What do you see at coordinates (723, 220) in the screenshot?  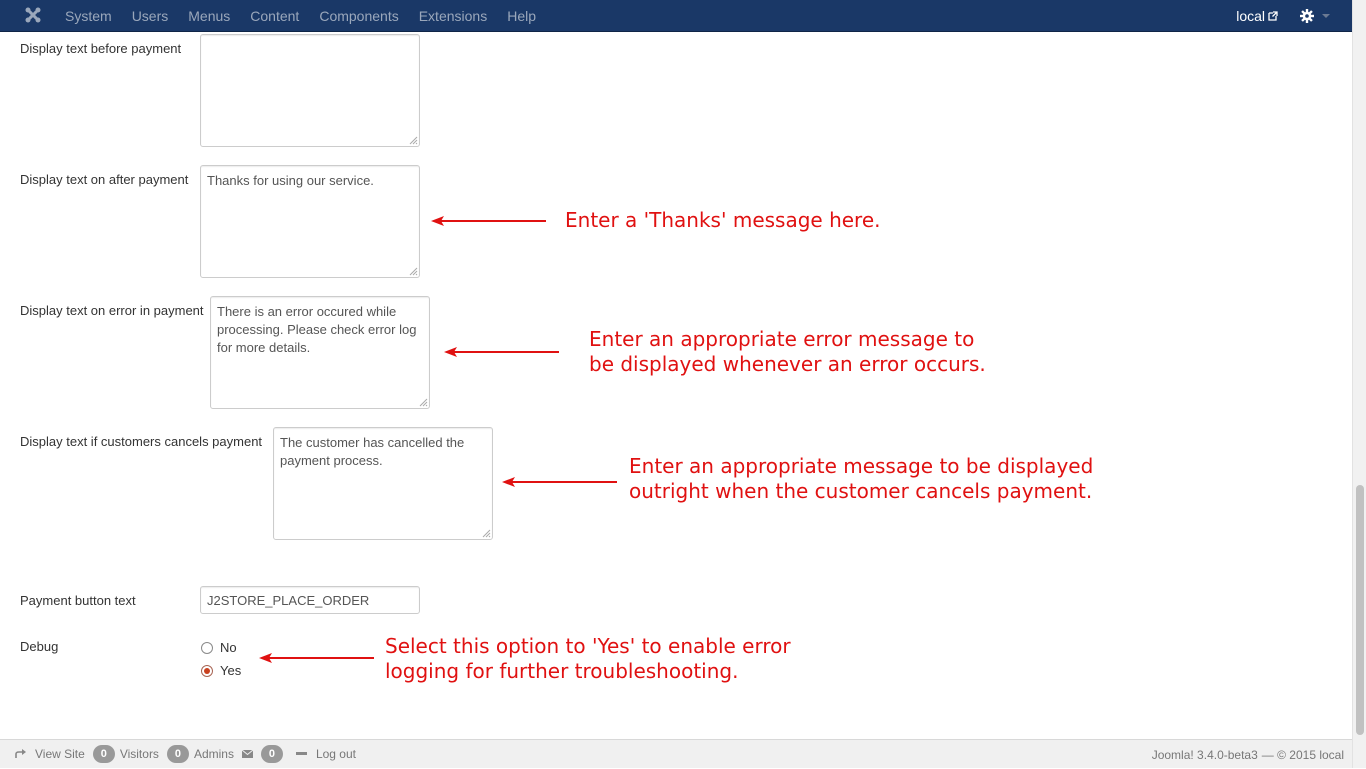 I see `annotation-thanks: Enter a 'Thanks' message here.` at bounding box center [723, 220].